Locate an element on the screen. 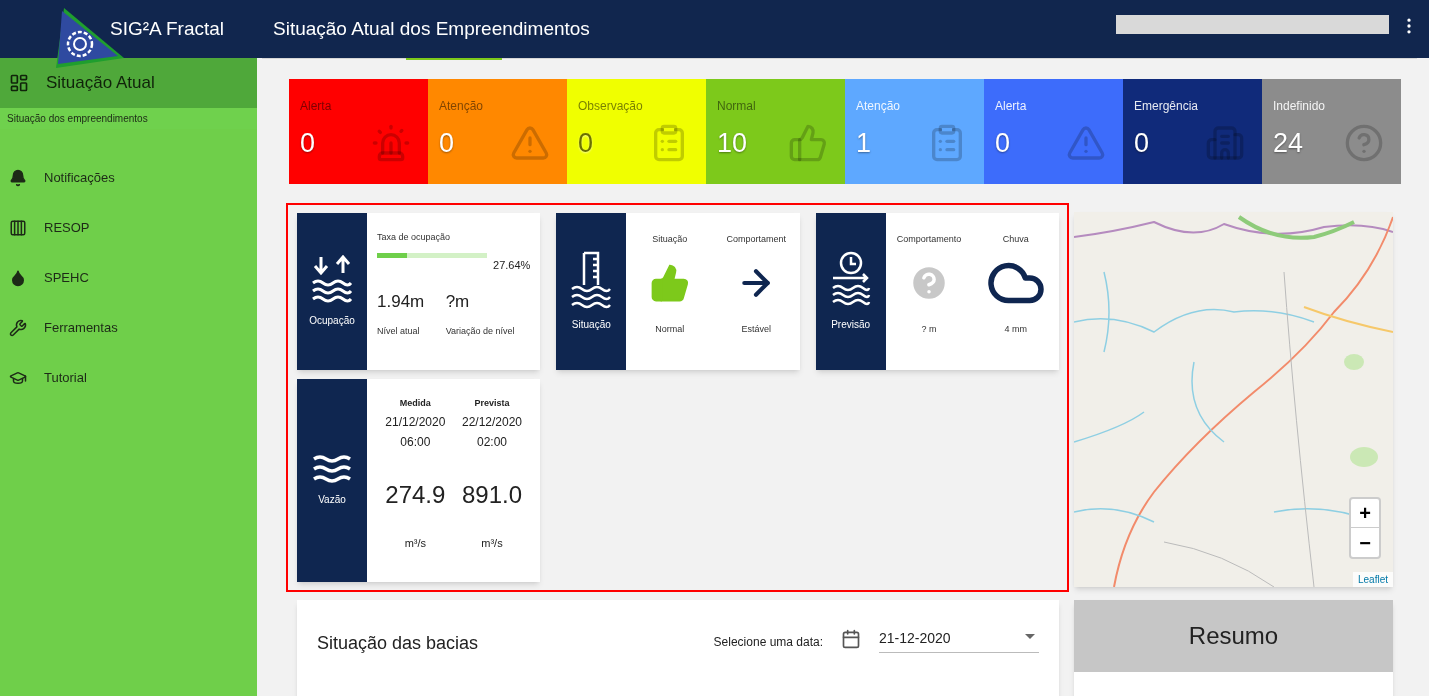 This screenshot has height=696, width=1429. indicator-value: Normal is located at coordinates (670, 329).